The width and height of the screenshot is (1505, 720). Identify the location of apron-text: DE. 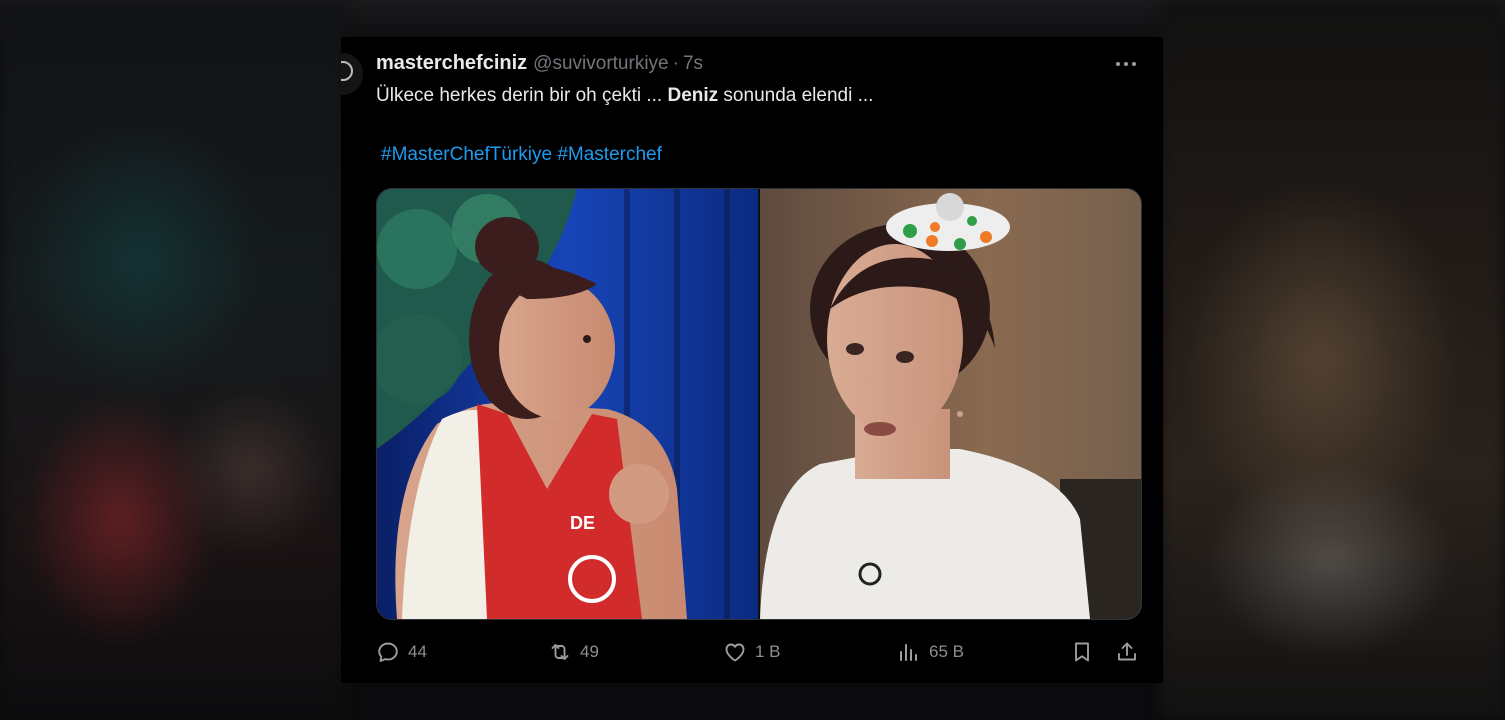
(582, 523).